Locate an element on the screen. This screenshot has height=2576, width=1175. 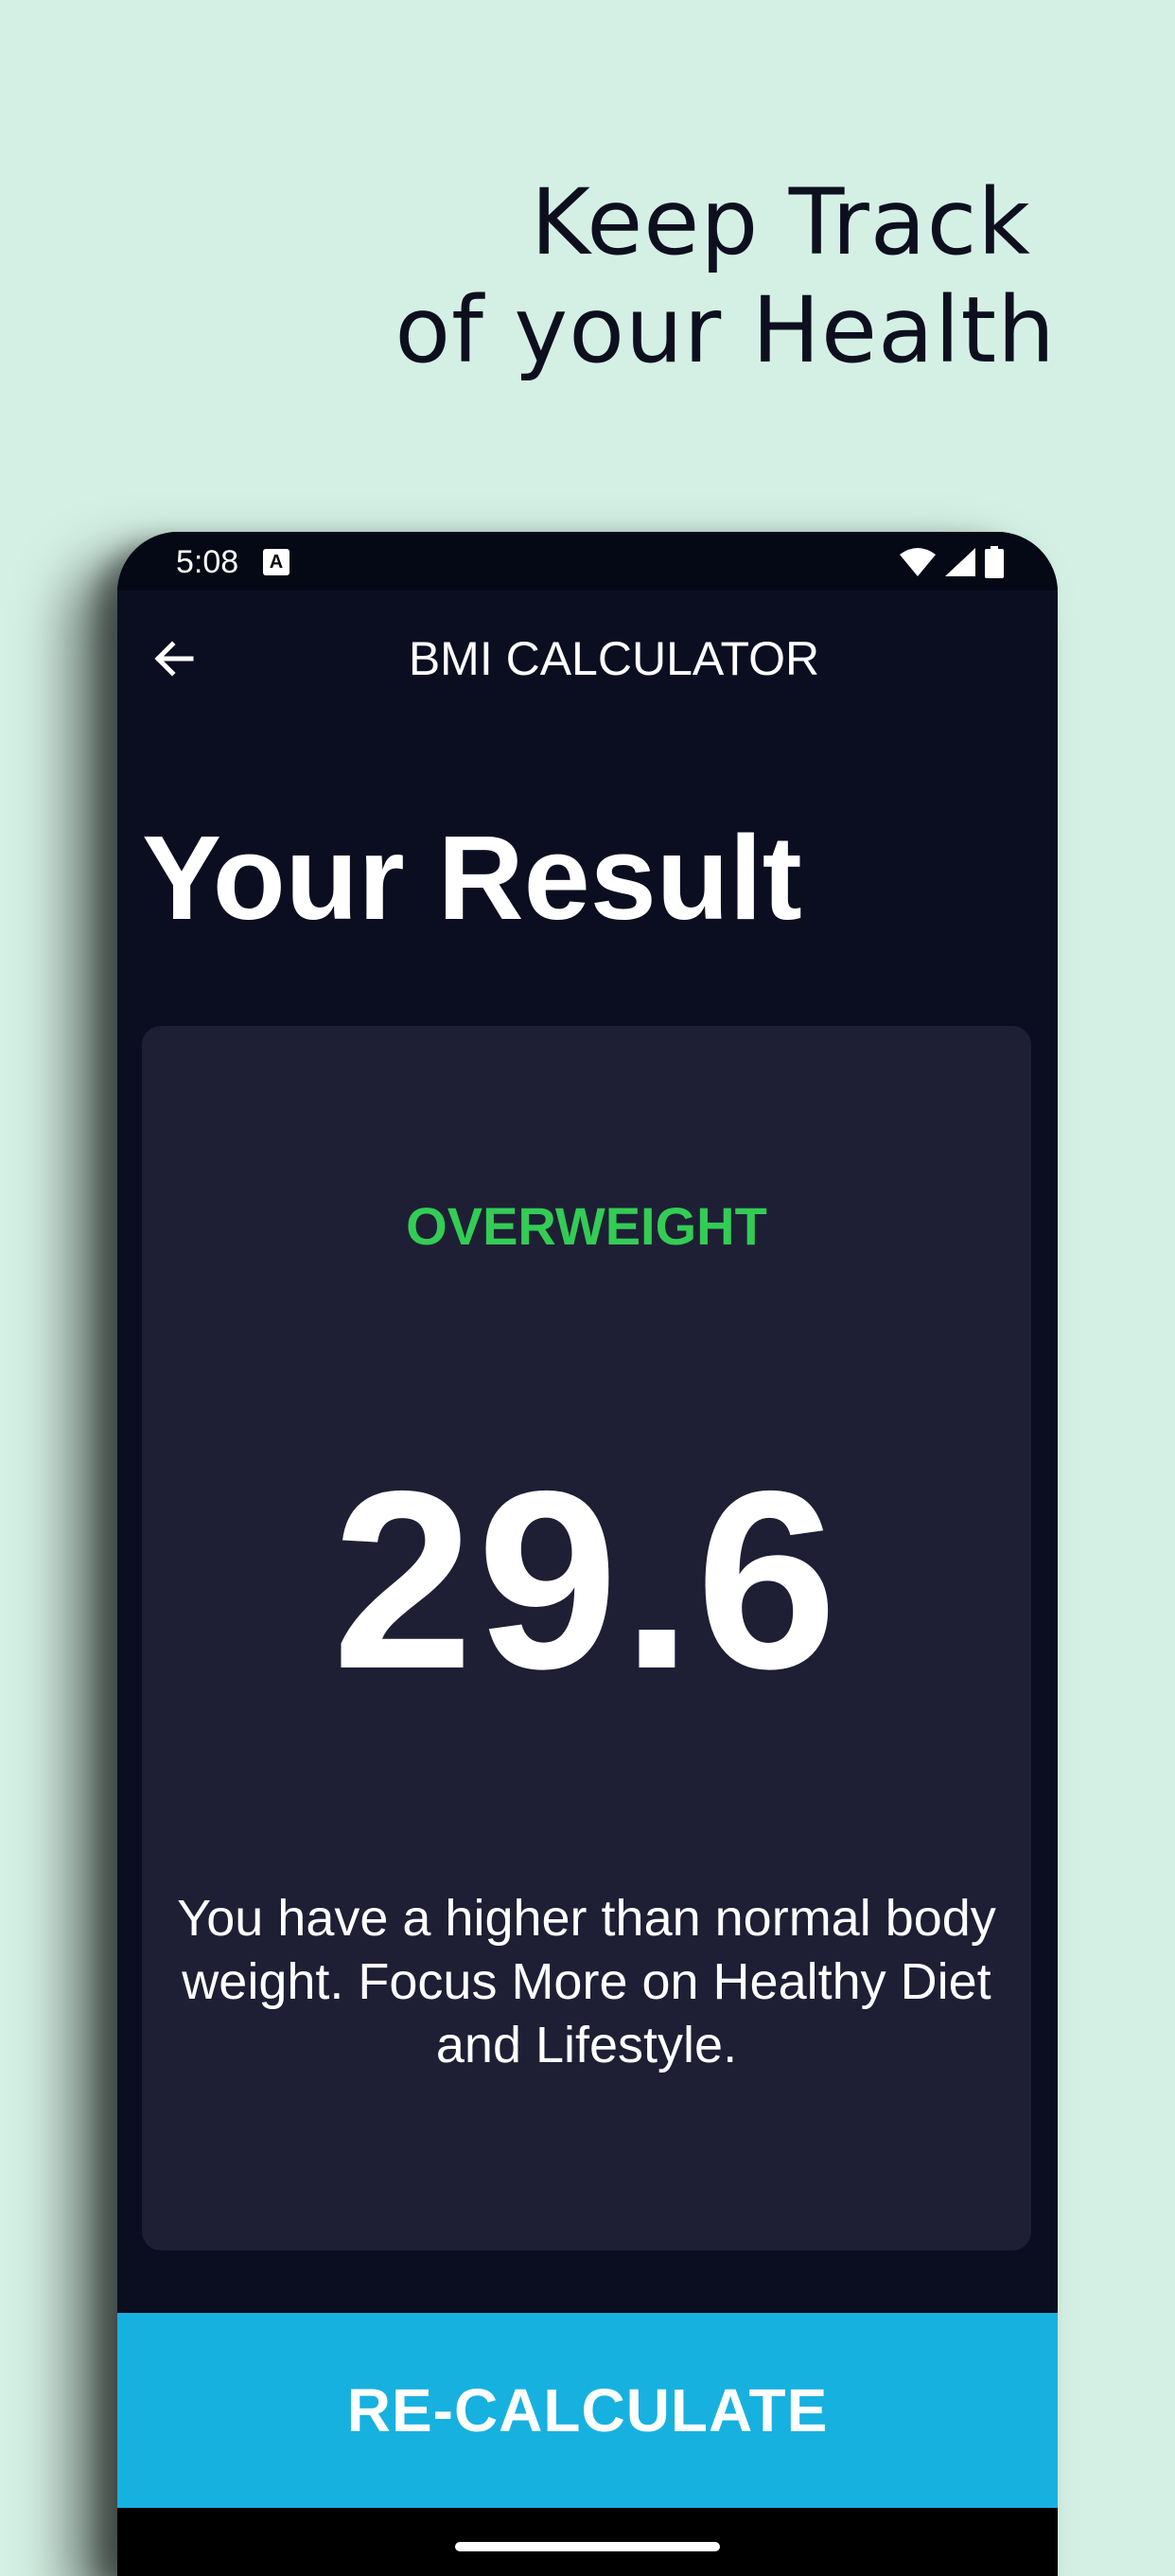
signal-icon is located at coordinates (960, 562).